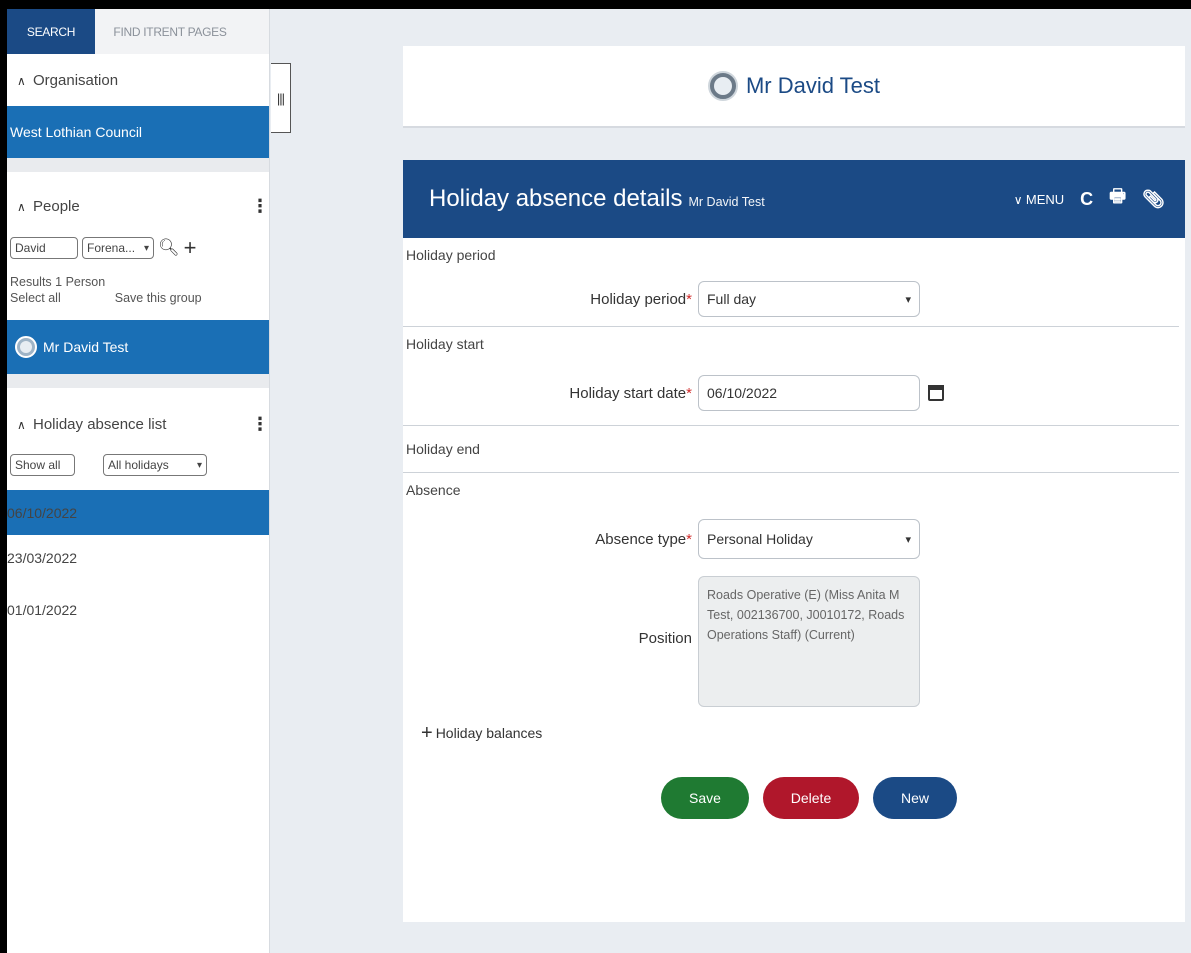  Describe the element at coordinates (489, 733) in the screenshot. I see `holiday-balances-label: Holiday balances` at that location.